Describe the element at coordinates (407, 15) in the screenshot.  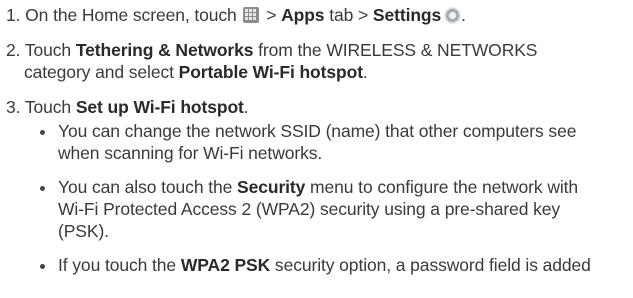
I see `settings-label: Settings` at that location.